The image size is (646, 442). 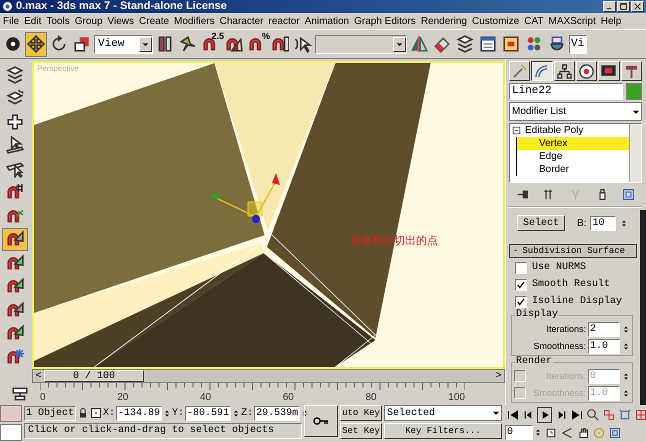 I want to click on close-icon, so click(x=637, y=6).